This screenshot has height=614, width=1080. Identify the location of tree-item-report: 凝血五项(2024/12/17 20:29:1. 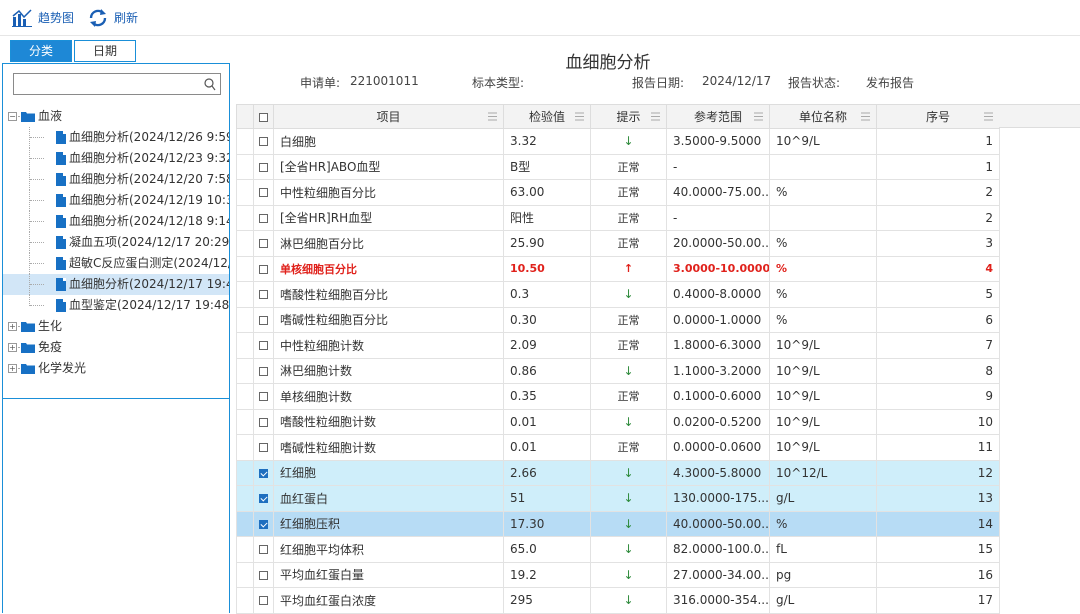
(116, 242).